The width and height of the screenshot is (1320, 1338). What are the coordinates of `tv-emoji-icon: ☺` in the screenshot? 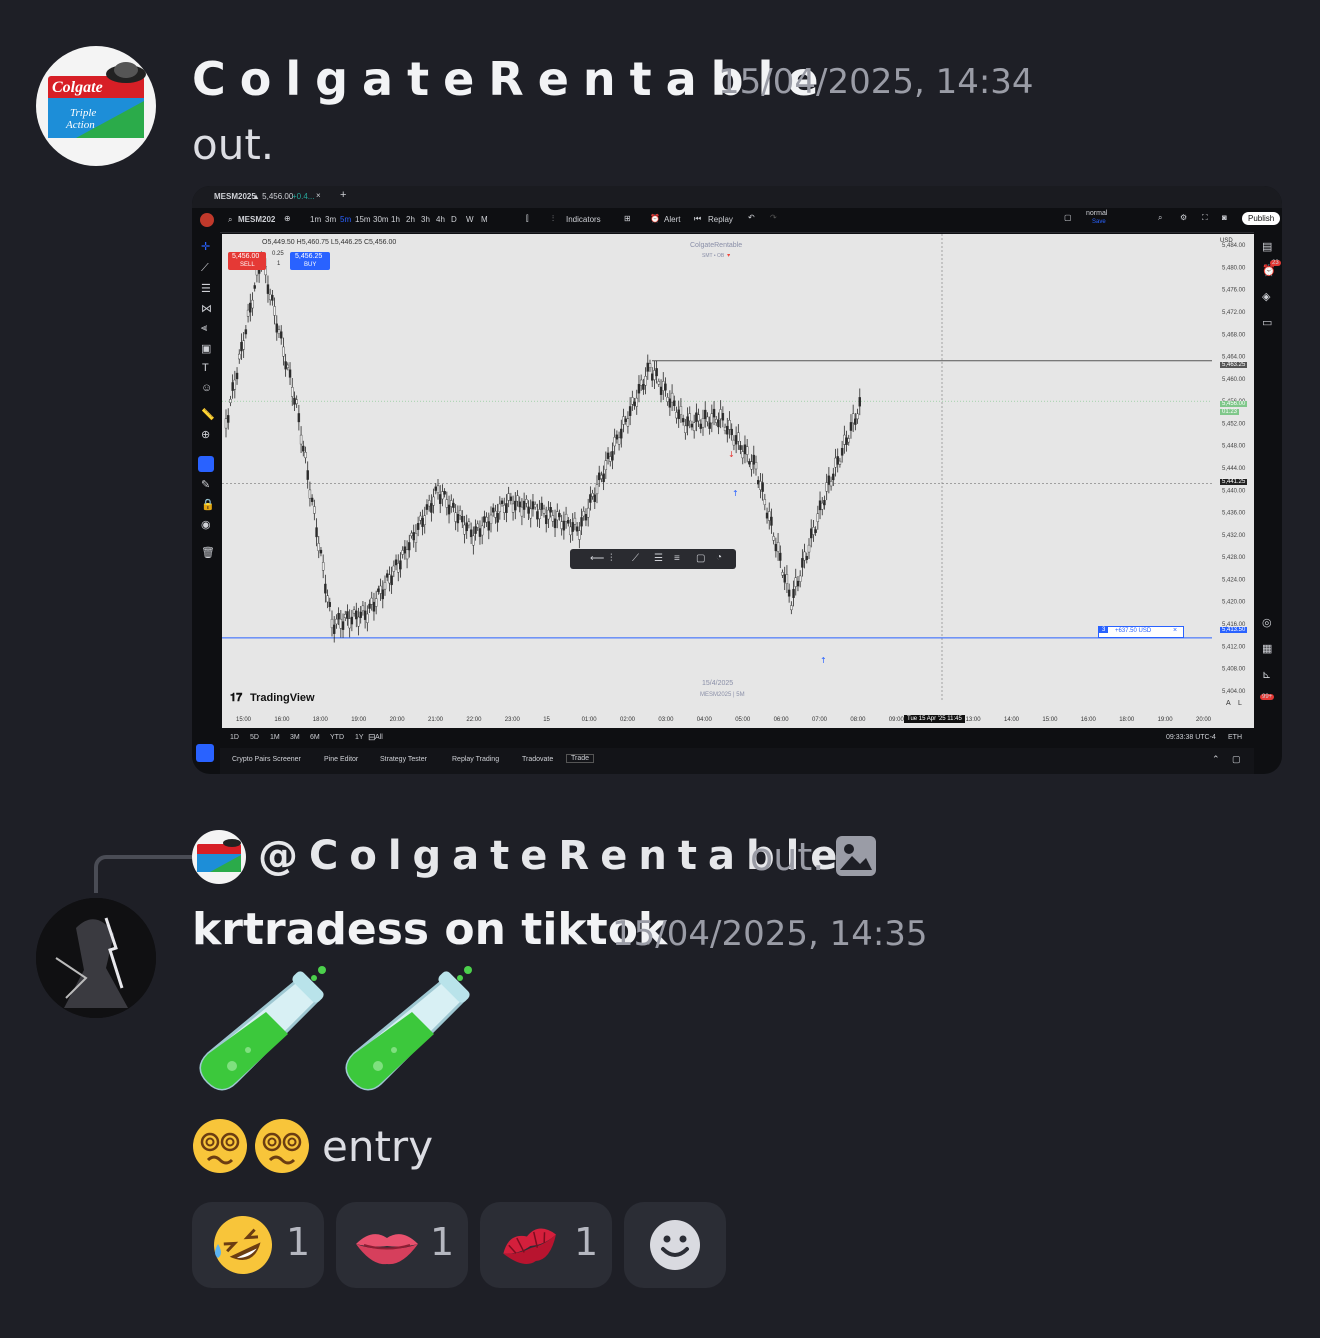 It's located at (206, 388).